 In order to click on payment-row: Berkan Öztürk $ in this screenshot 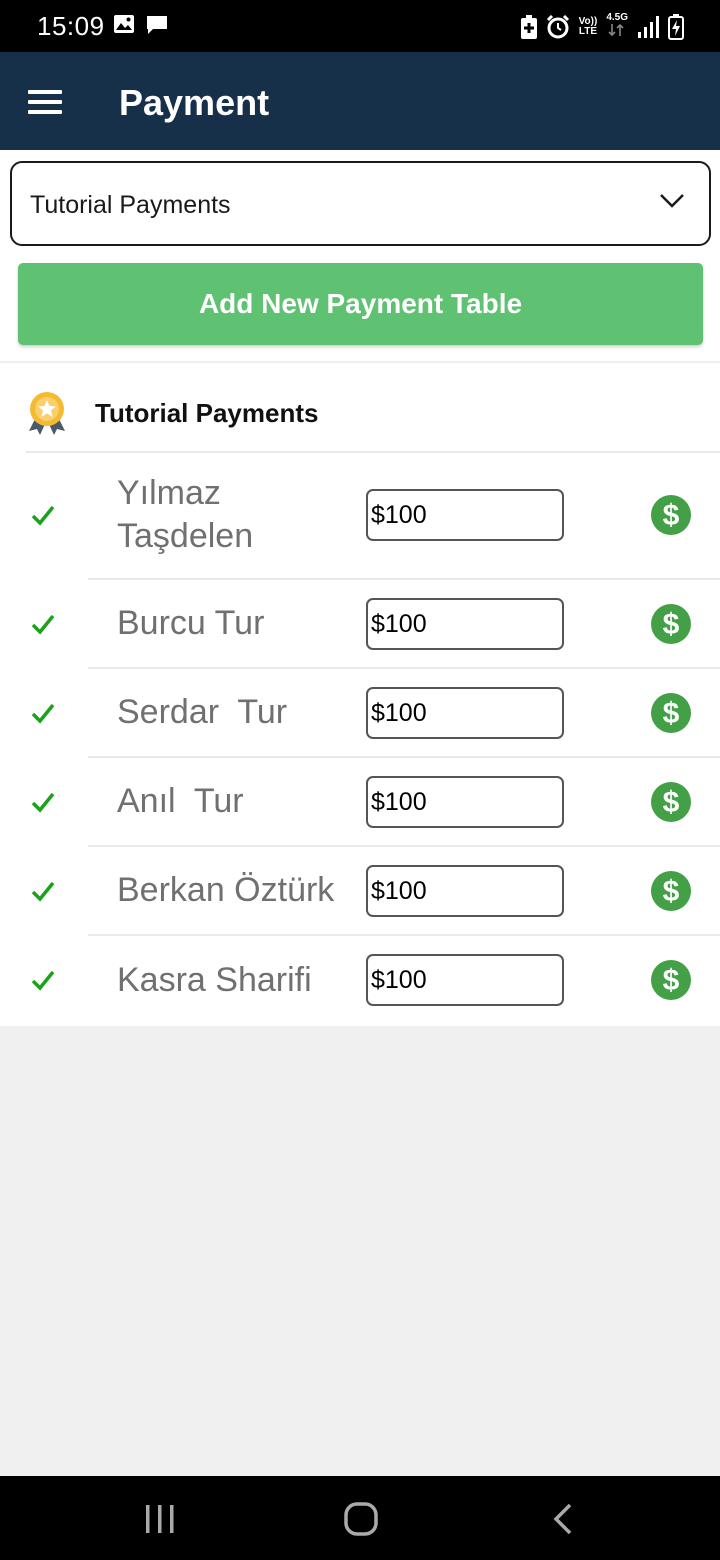, I will do `click(360, 891)`.